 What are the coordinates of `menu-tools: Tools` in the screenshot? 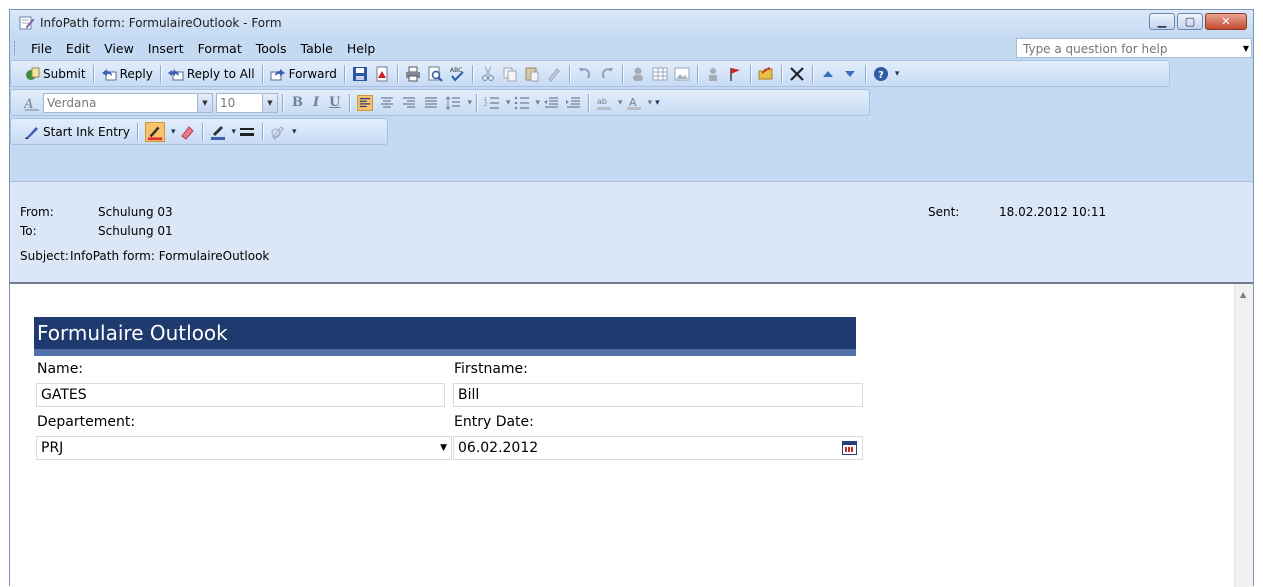 It's located at (271, 48).